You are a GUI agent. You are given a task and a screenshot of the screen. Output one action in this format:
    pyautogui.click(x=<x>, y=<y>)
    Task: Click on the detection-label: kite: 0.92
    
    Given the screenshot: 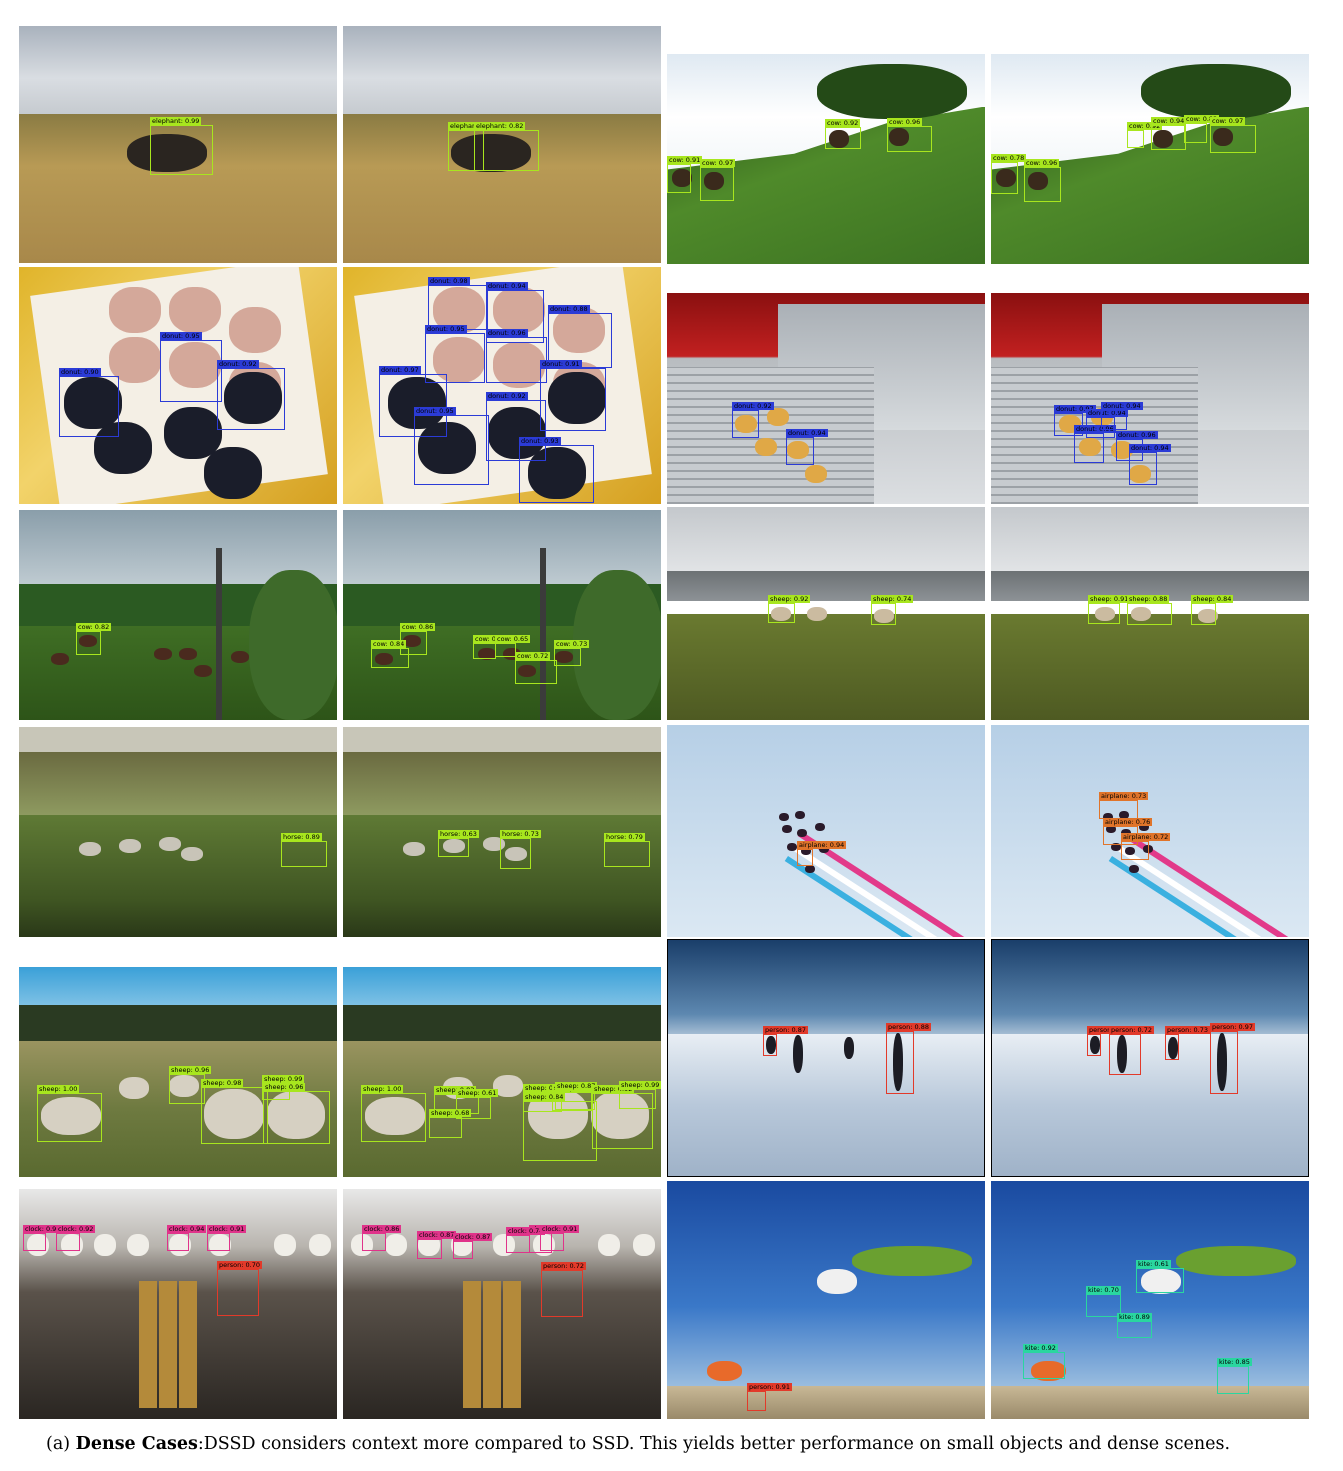 What is the action you would take?
    pyautogui.click(x=1040, y=1348)
    